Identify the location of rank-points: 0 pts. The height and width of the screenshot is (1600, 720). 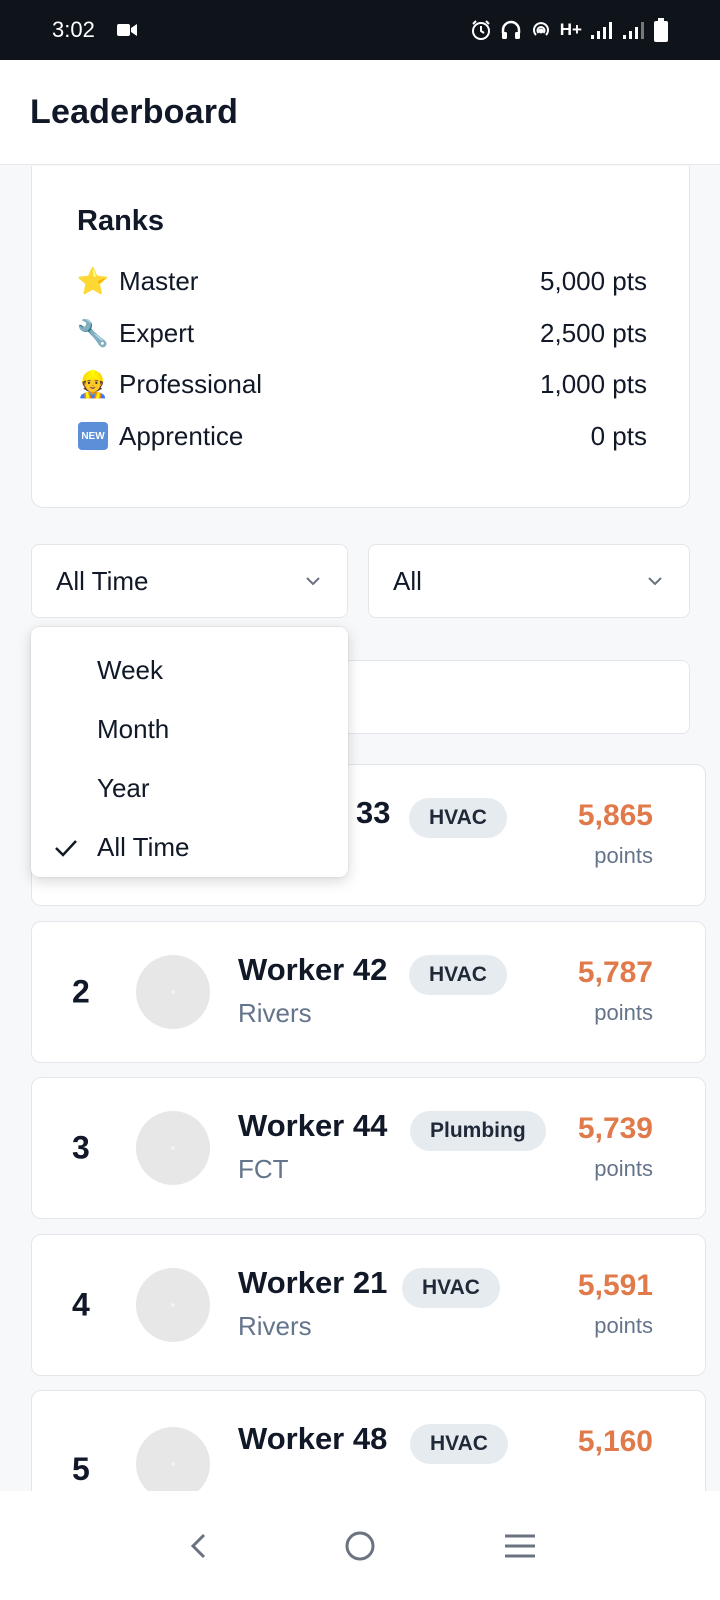
(618, 435).